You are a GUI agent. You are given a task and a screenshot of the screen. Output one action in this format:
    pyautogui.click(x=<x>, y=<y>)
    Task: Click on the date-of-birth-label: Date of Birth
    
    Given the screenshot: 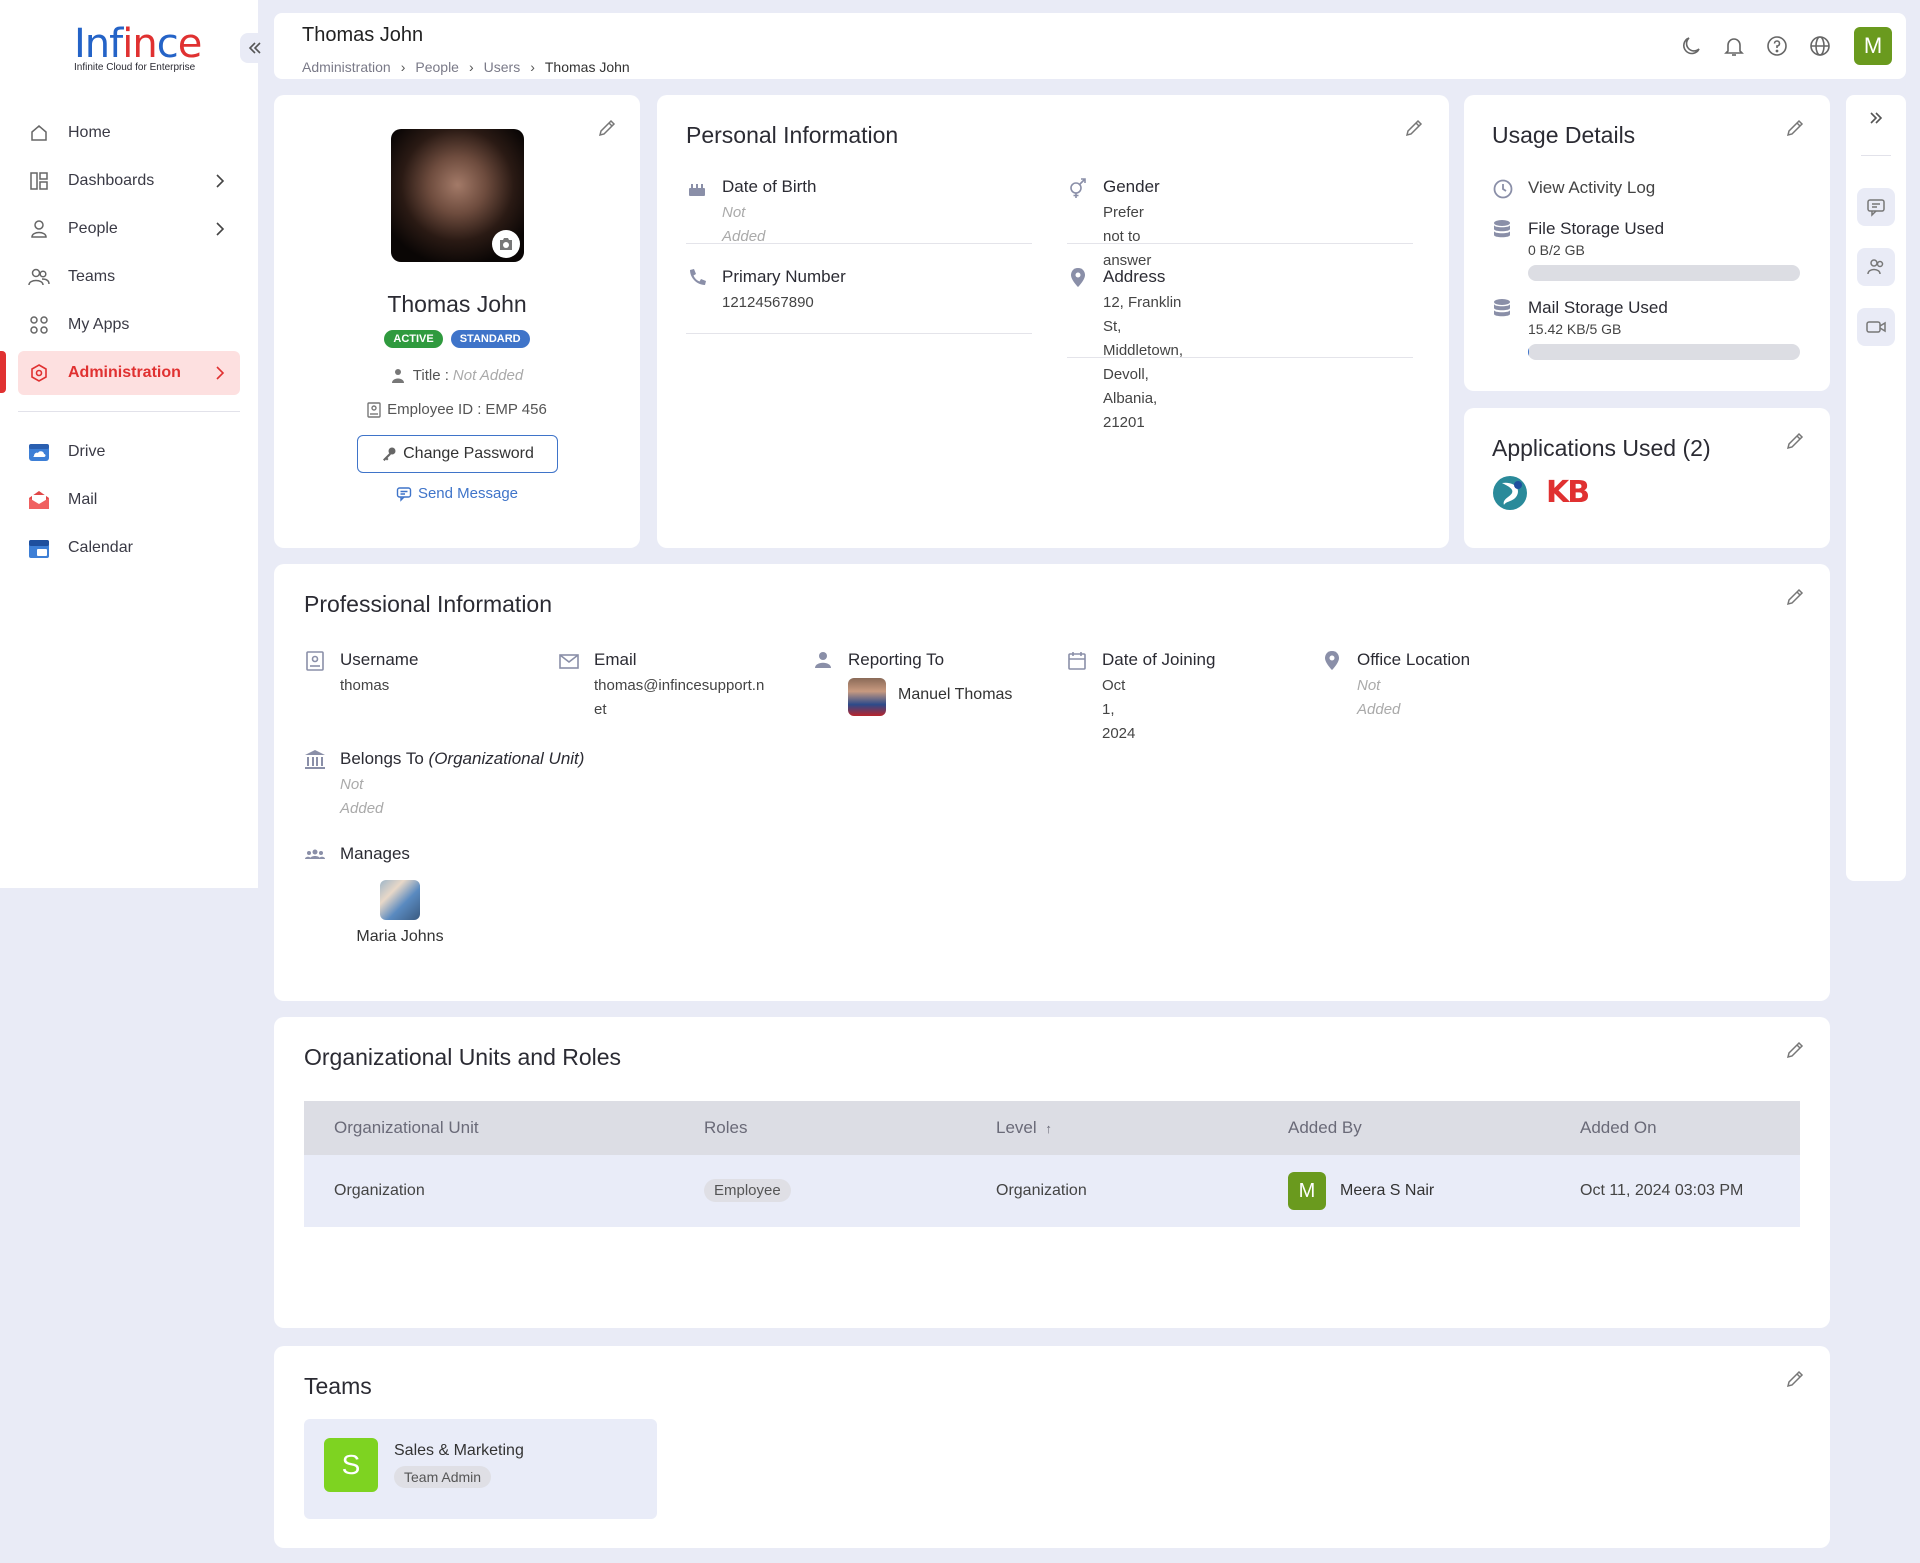 What is the action you would take?
    pyautogui.click(x=769, y=186)
    